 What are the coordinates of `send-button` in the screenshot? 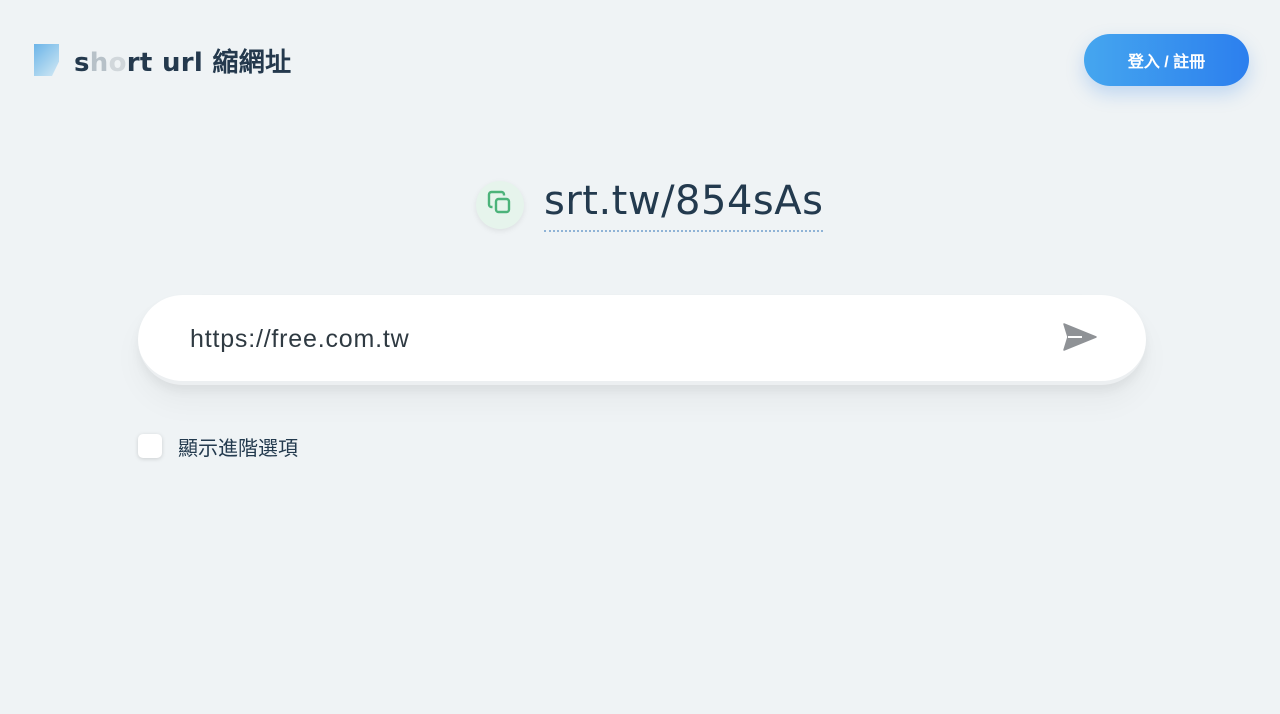 It's located at (1080, 339).